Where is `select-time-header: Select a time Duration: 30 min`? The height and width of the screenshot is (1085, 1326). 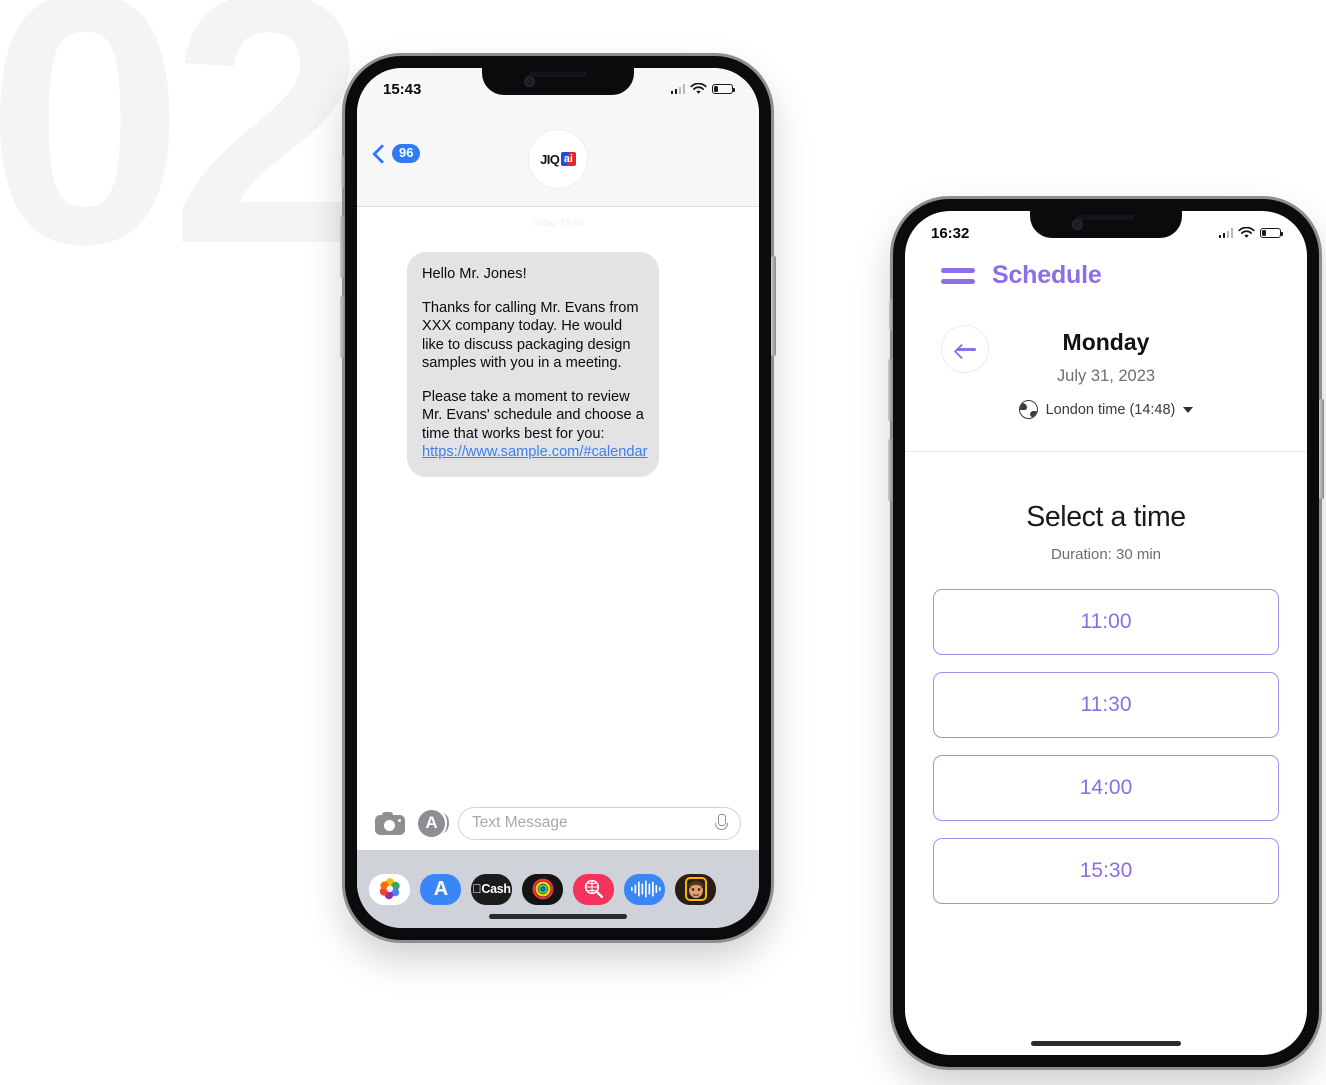
select-time-header: Select a time Duration: 30 min is located at coordinates (1106, 532).